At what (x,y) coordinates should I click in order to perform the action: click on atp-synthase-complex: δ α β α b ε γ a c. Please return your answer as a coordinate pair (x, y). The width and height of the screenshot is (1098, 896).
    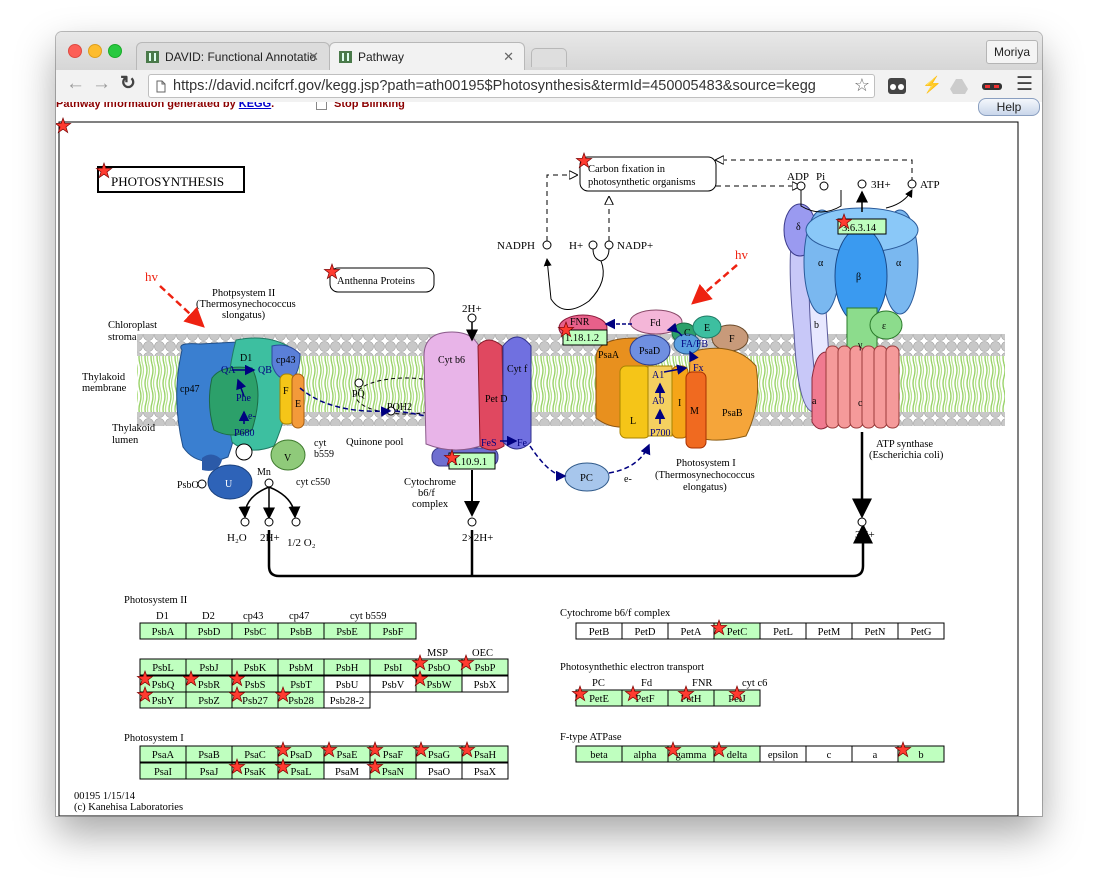
    Looking at the image, I should click on (851, 316).